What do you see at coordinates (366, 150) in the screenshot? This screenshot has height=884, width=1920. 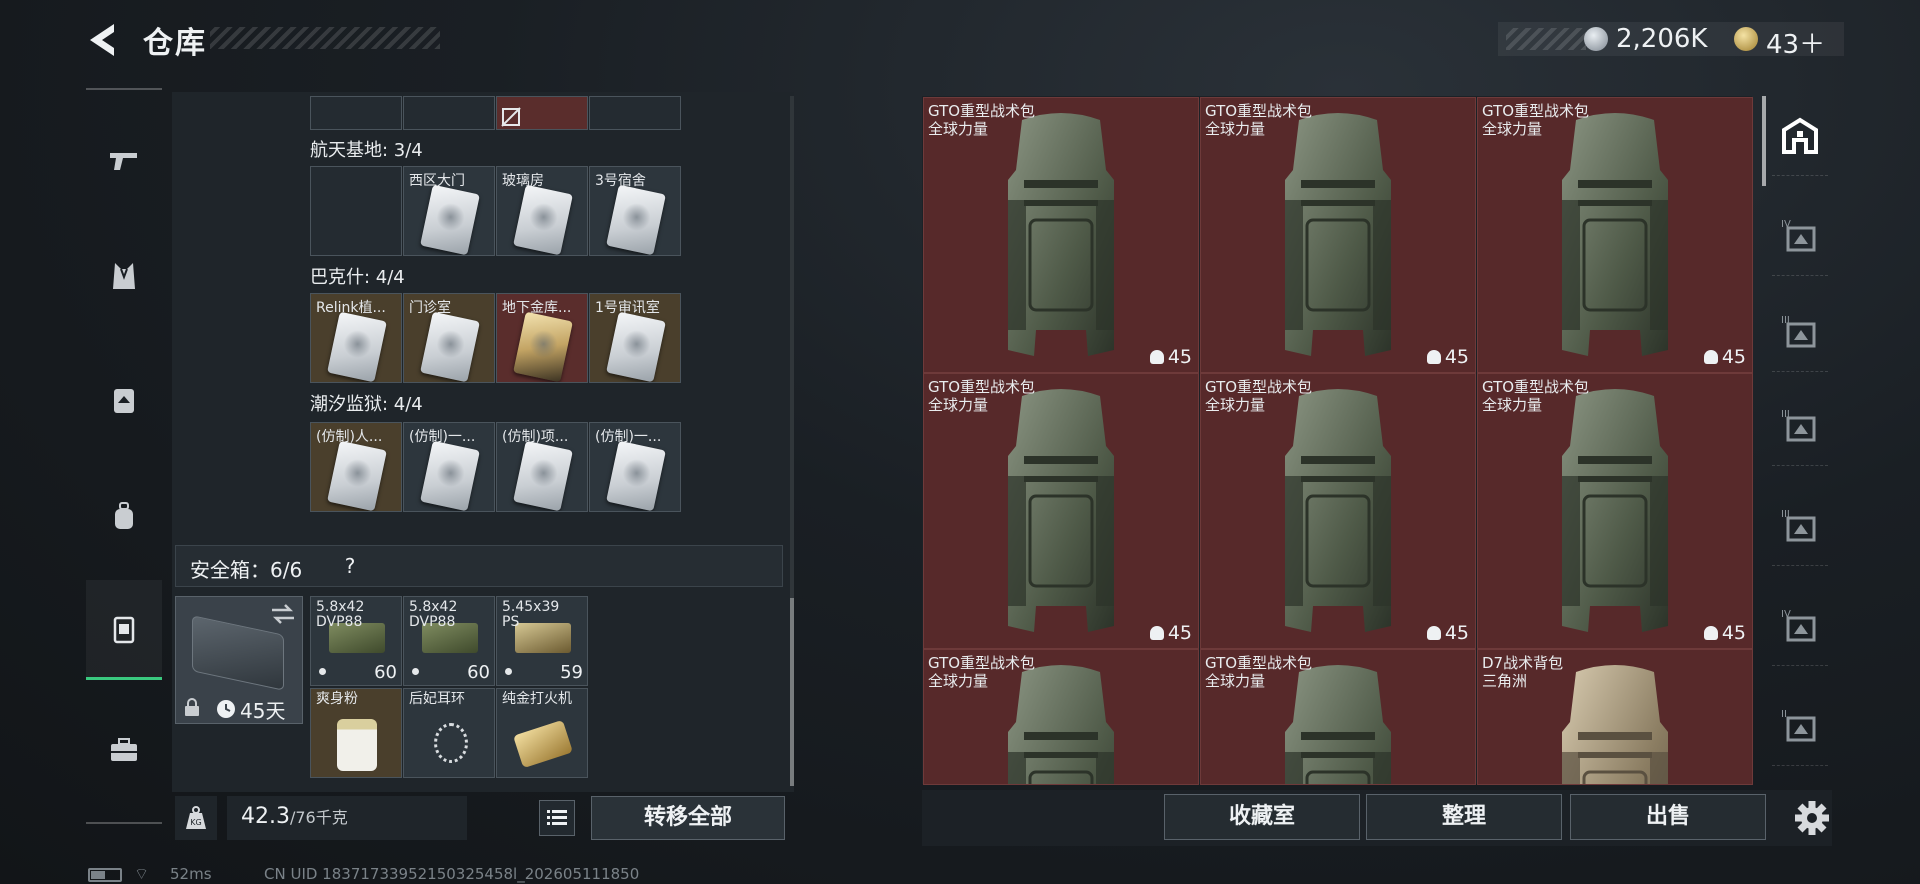 I see `map-section-title: 航天基地: 3/4` at bounding box center [366, 150].